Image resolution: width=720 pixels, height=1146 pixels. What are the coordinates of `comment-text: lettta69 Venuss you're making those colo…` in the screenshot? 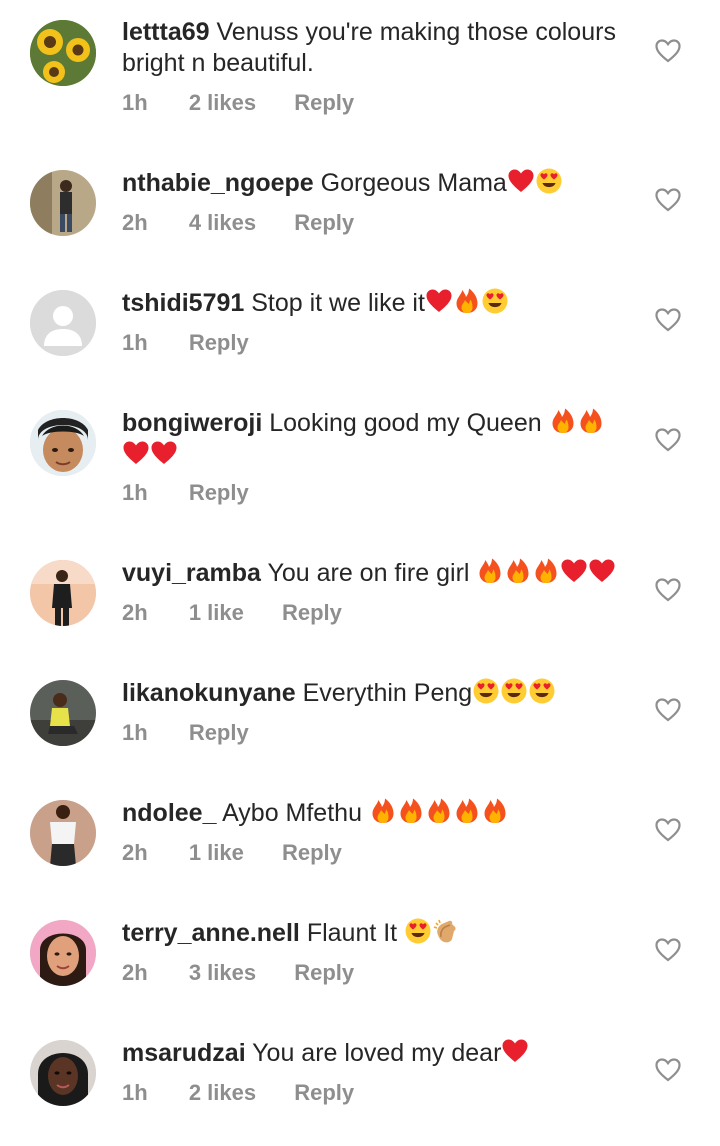 It's located at (379, 48).